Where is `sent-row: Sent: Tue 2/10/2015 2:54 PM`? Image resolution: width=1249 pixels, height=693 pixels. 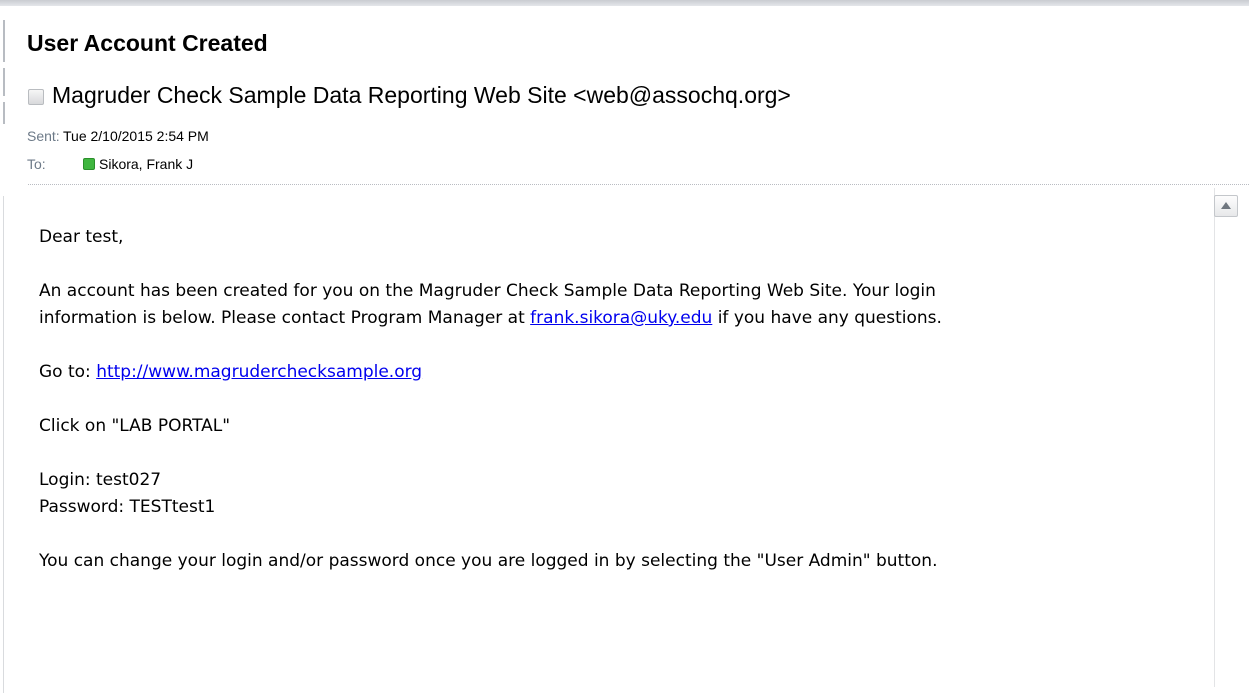 sent-row: Sent: Tue 2/10/2015 2:54 PM is located at coordinates (118, 136).